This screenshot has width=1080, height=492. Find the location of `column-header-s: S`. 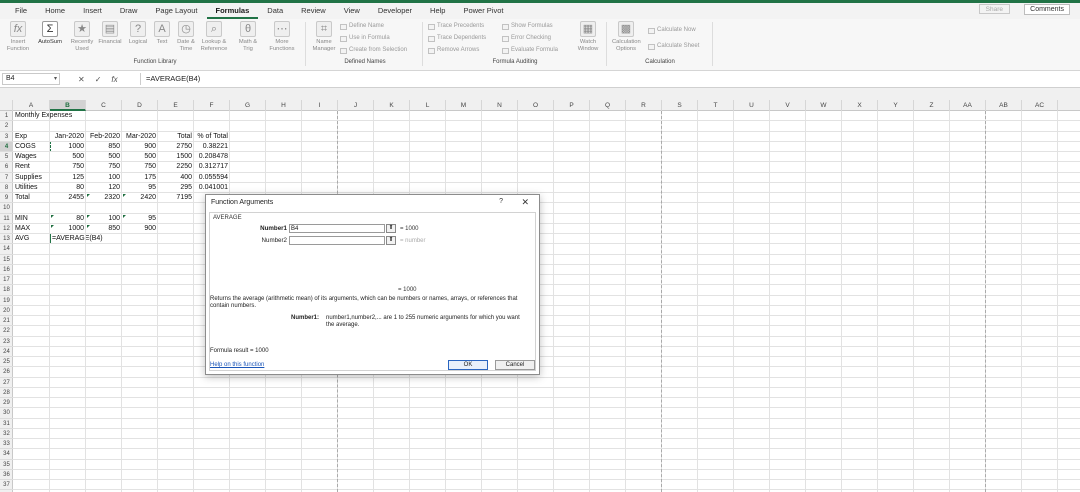

column-header-s: S is located at coordinates (680, 105).